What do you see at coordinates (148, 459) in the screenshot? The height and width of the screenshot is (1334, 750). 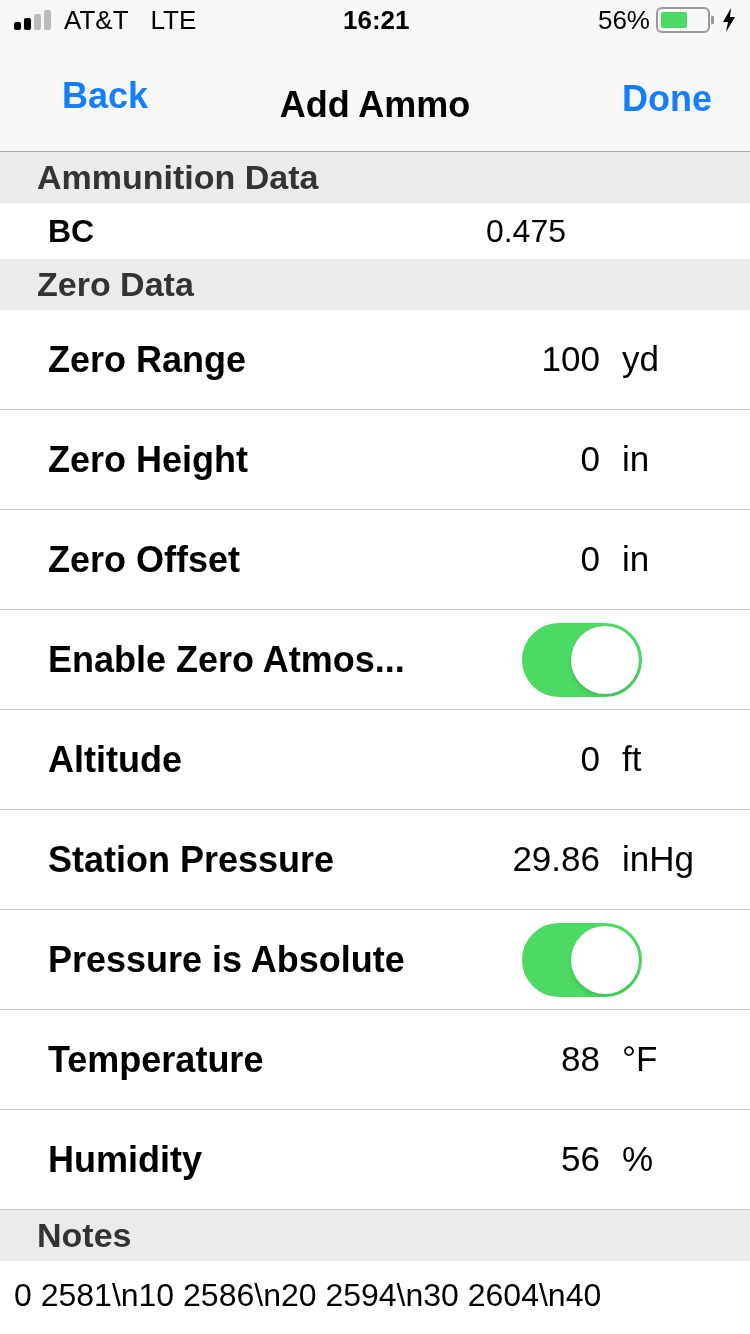 I see `row-label: Zero Height` at bounding box center [148, 459].